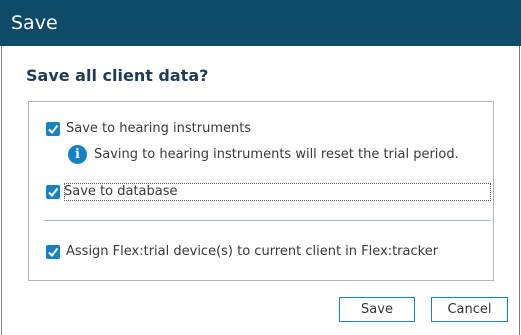 This screenshot has height=335, width=521. I want to click on checkbox-database, so click(53, 191).